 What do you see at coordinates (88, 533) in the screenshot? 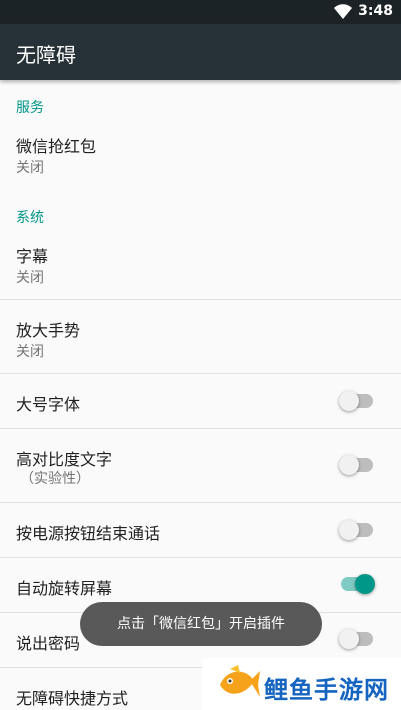
I see `pref-title: 按电源按钮结束通话` at bounding box center [88, 533].